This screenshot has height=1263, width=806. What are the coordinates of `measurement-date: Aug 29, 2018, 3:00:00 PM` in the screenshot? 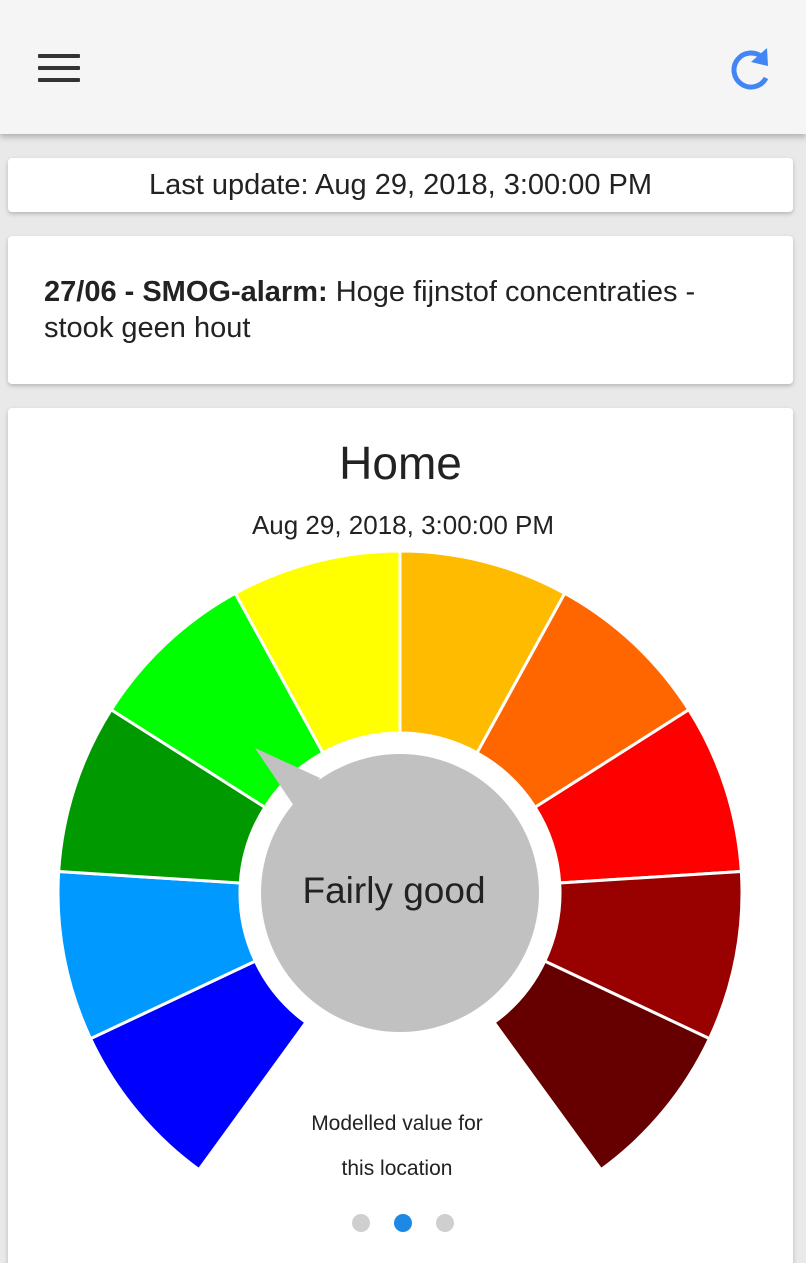 It's located at (403, 525).